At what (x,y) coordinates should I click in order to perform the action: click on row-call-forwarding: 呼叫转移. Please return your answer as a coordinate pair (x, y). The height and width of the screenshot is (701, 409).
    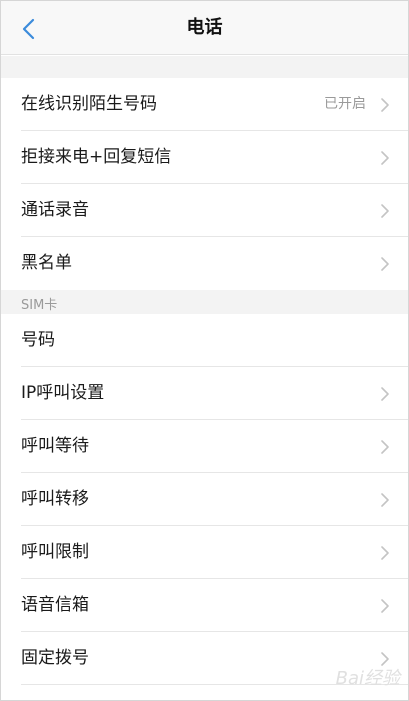
    Looking at the image, I should click on (204, 499).